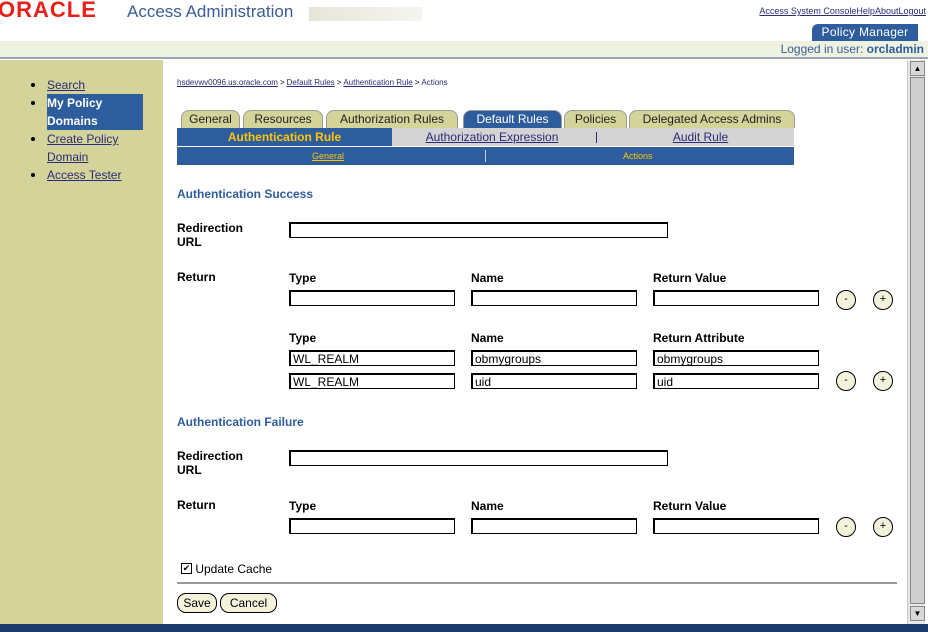 This screenshot has width=928, height=632. Describe the element at coordinates (196, 277) in the screenshot. I see `return-label: Return` at that location.